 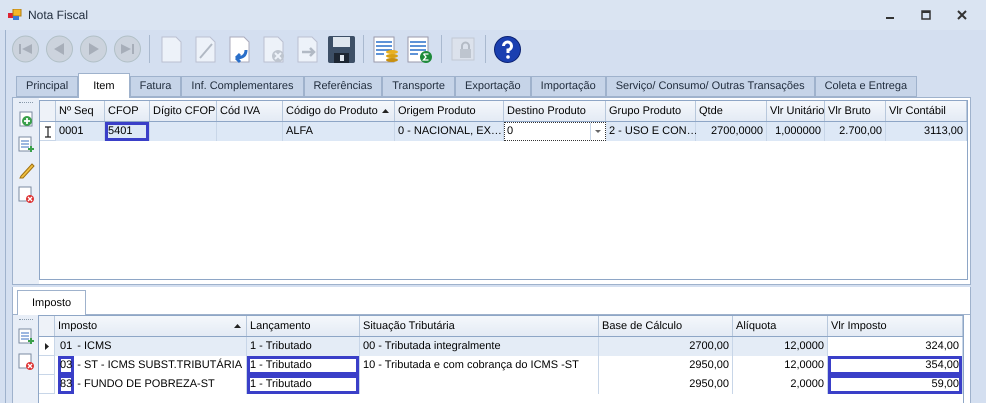 I want to click on tab: Item, so click(x=104, y=85).